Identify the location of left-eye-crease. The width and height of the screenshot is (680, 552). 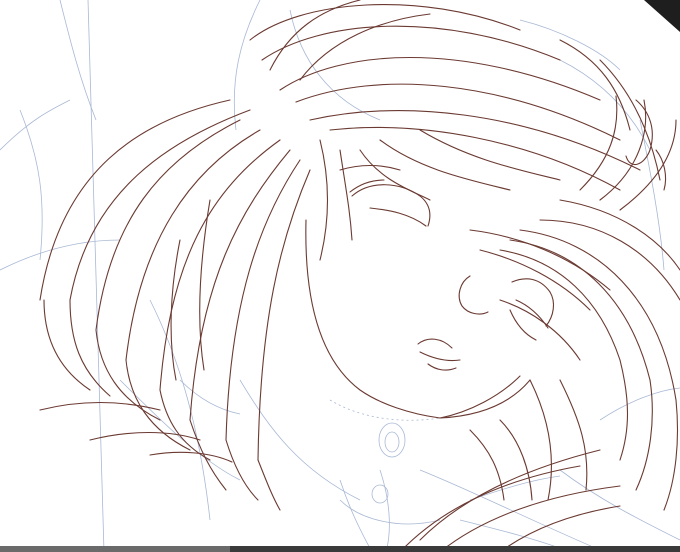
(367, 186).